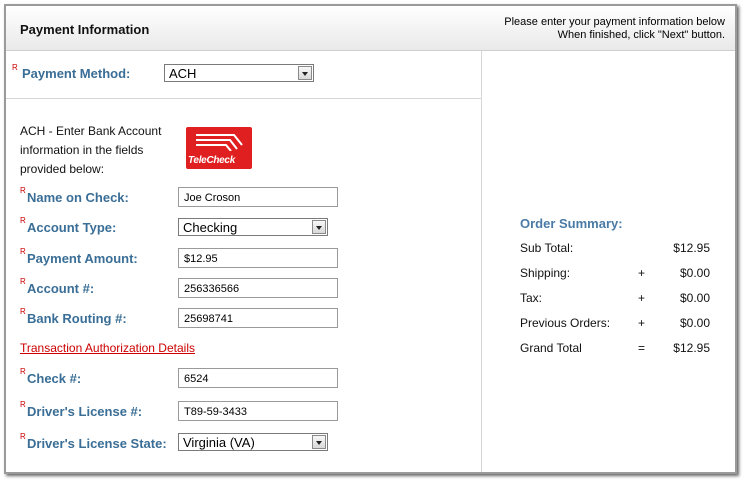 Image resolution: width=744 pixels, height=481 pixels. Describe the element at coordinates (243, 98) in the screenshot. I see `section-divider` at that location.